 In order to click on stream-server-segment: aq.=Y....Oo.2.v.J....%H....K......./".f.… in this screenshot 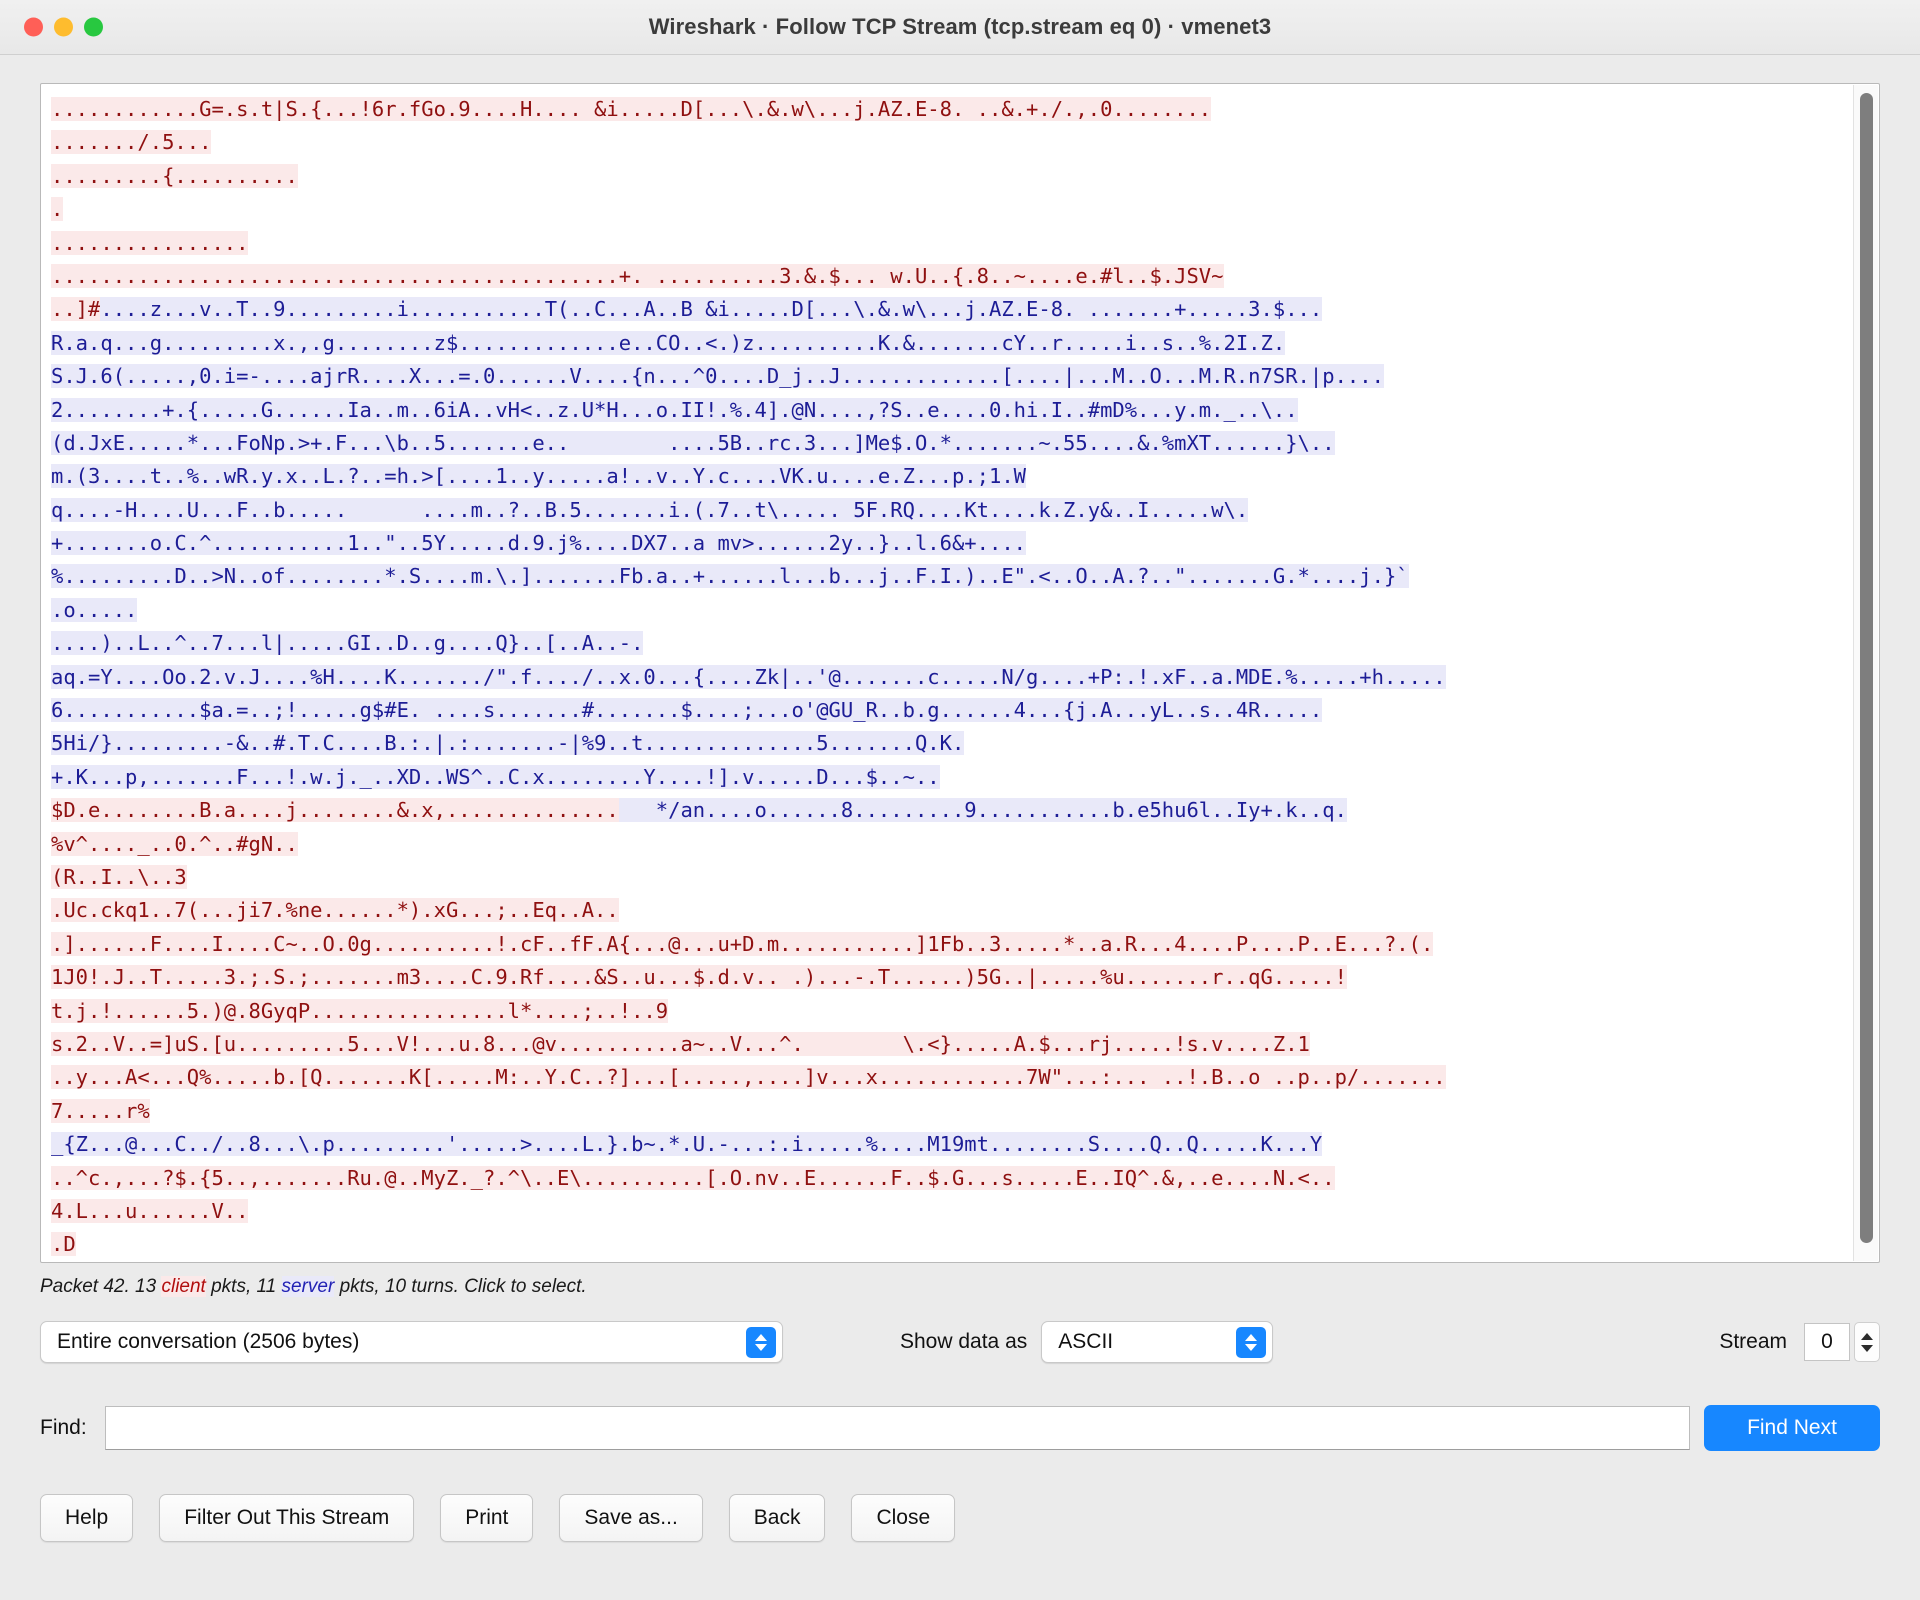, I will do `click(748, 676)`.